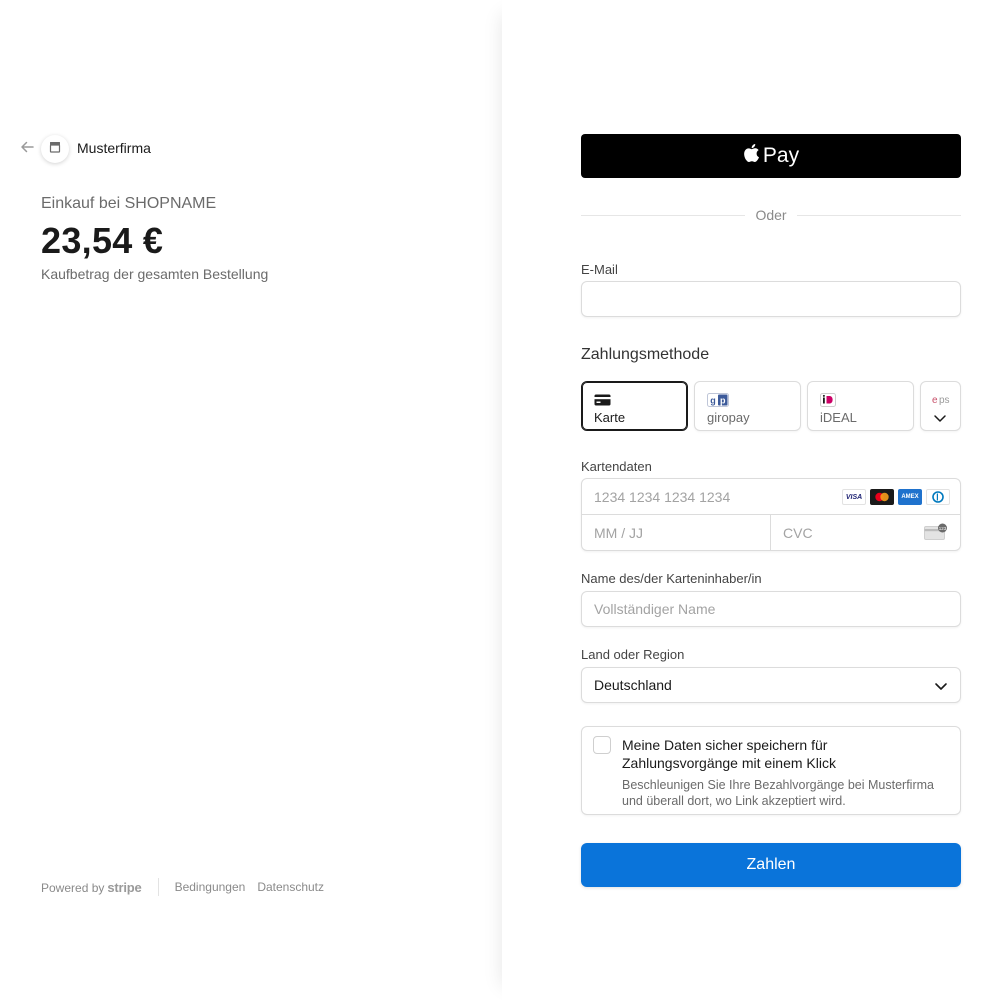 The height and width of the screenshot is (1000, 1000). I want to click on country-value: Deutschland, so click(633, 685).